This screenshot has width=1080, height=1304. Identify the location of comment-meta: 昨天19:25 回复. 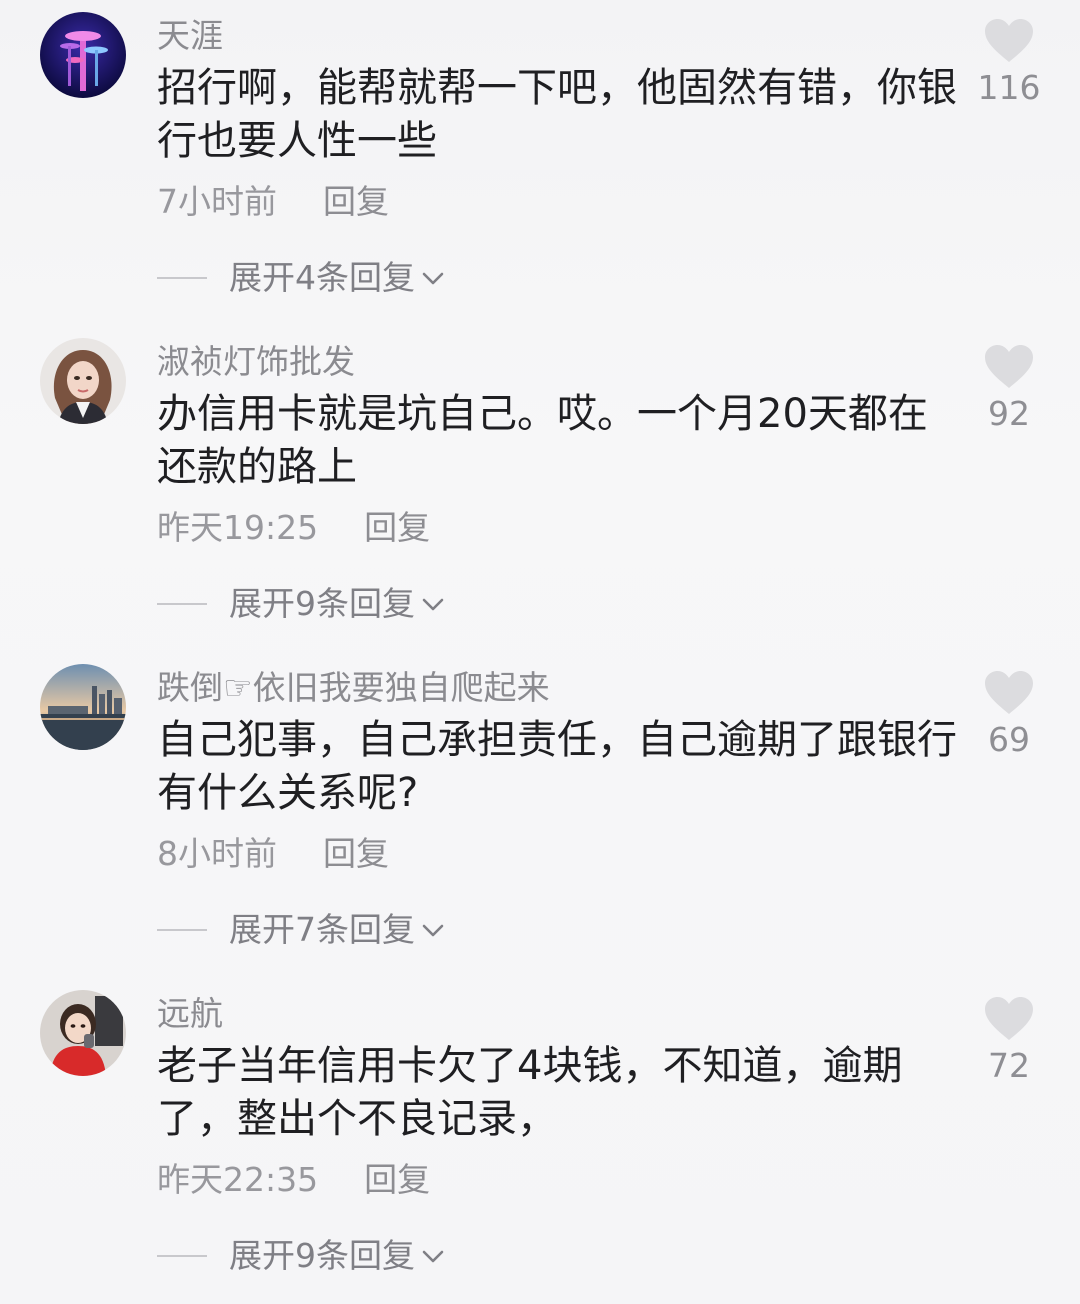
(293, 528).